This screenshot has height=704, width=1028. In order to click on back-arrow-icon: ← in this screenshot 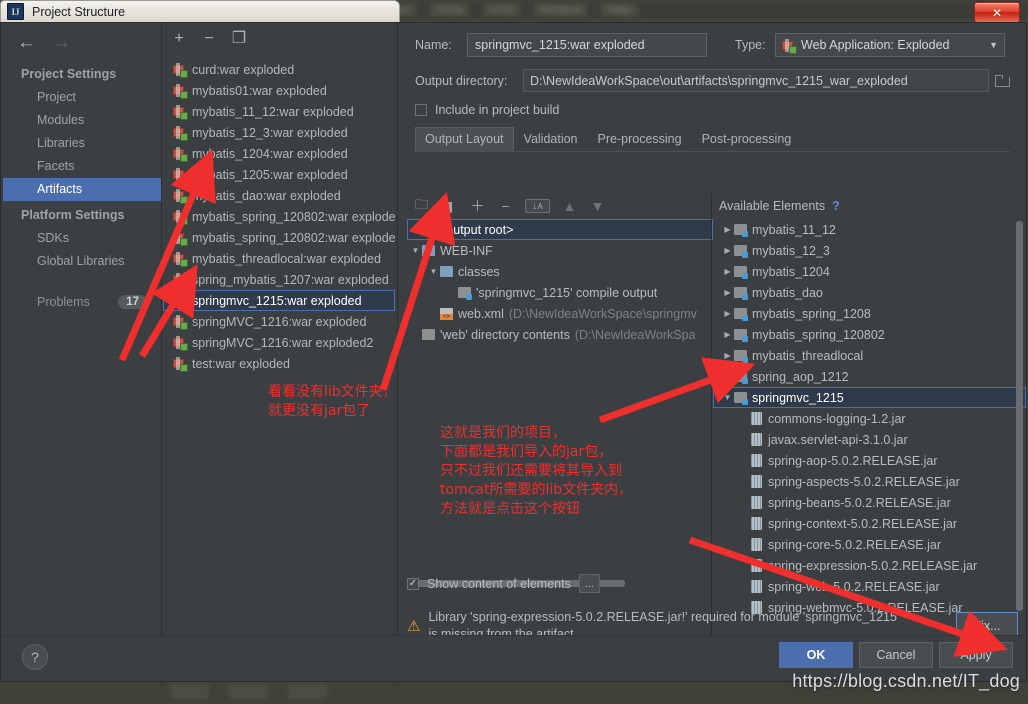, I will do `click(26, 42)`.